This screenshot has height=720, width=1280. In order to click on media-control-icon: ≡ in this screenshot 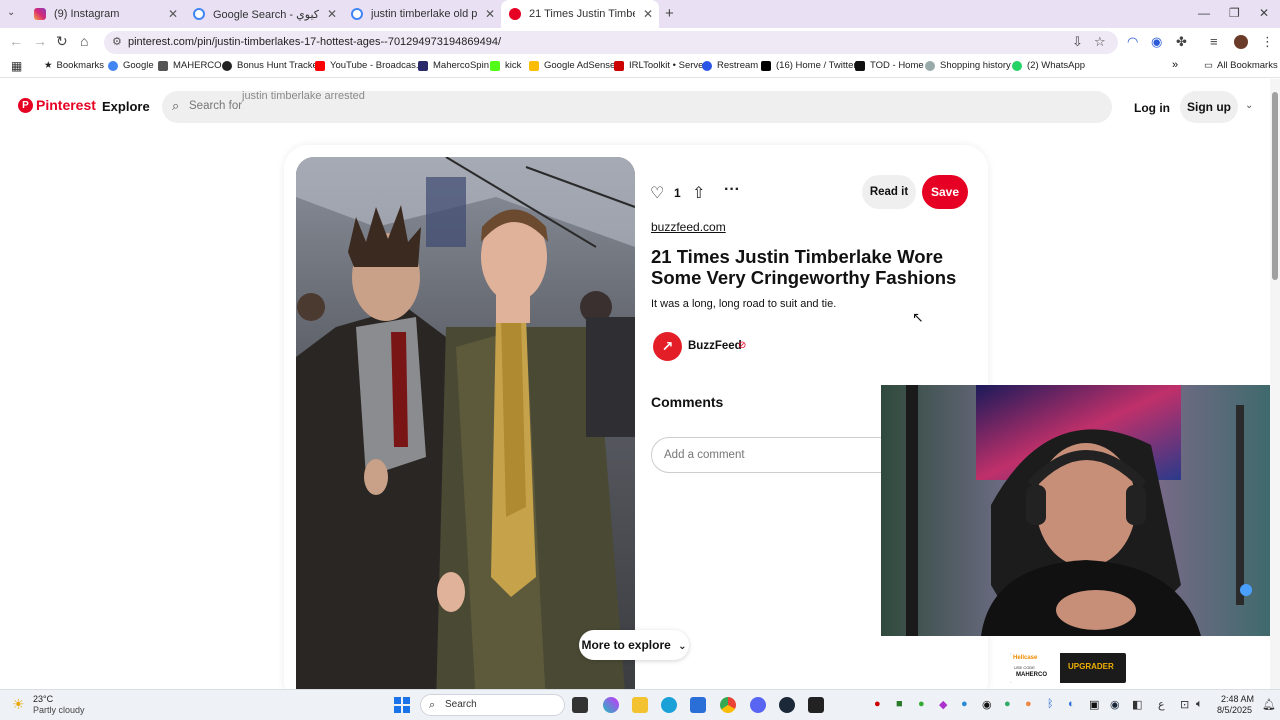, I will do `click(1214, 41)`.